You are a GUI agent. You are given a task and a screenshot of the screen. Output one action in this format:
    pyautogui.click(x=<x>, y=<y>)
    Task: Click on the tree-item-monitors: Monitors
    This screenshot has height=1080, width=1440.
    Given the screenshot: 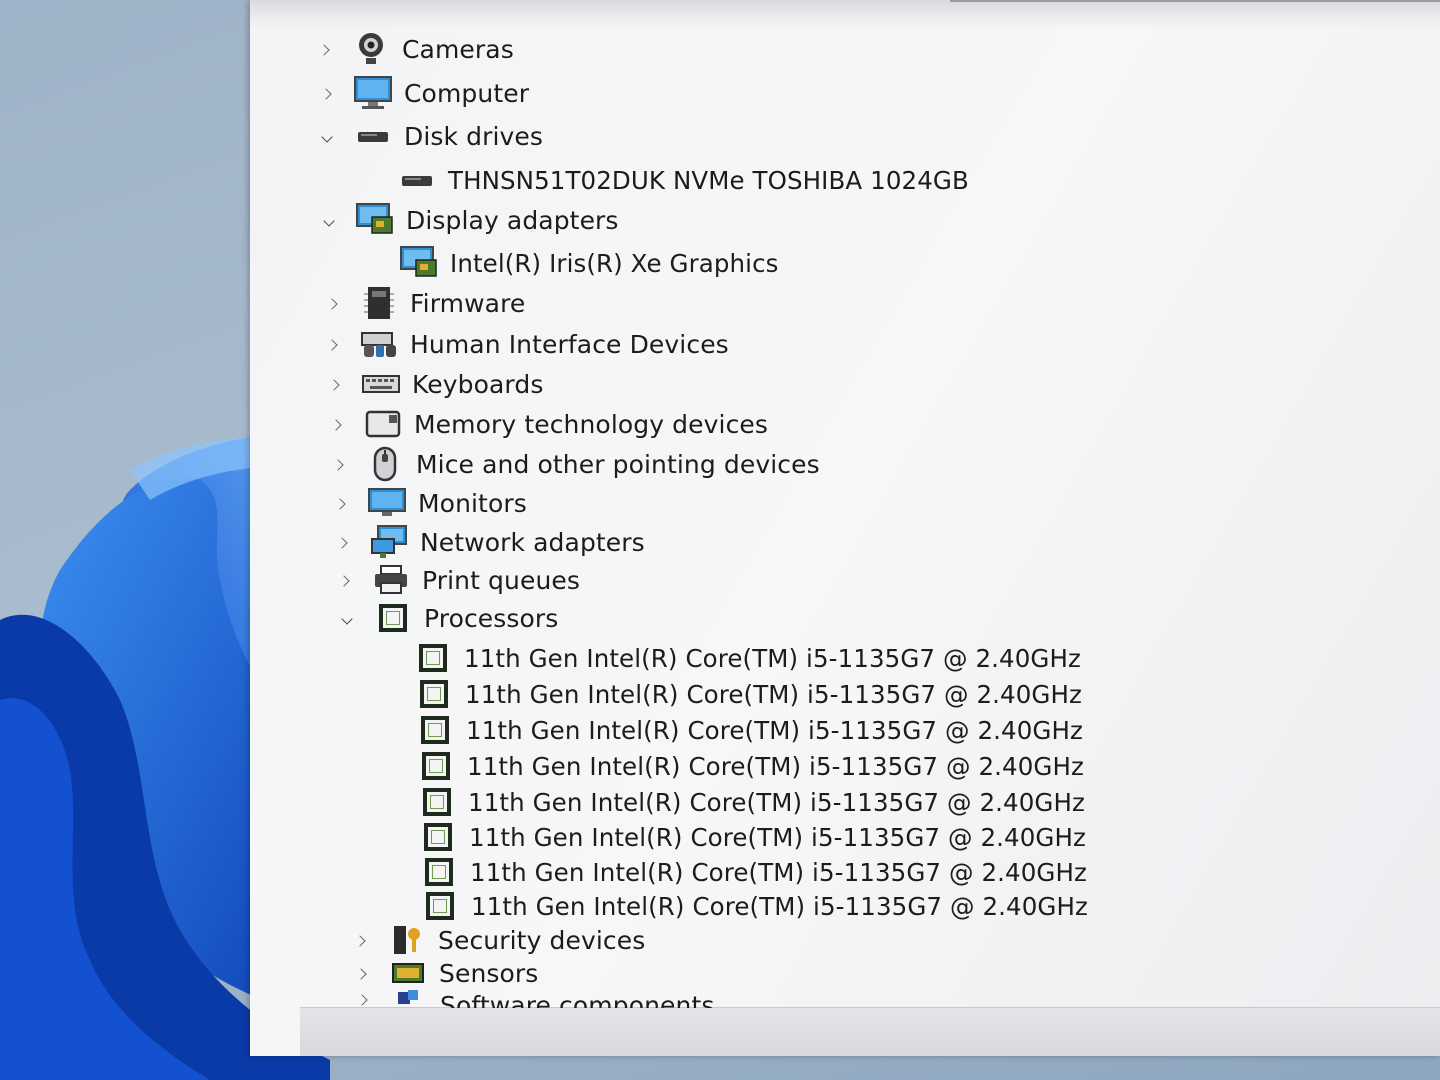 What is the action you would take?
    pyautogui.click(x=430, y=503)
    